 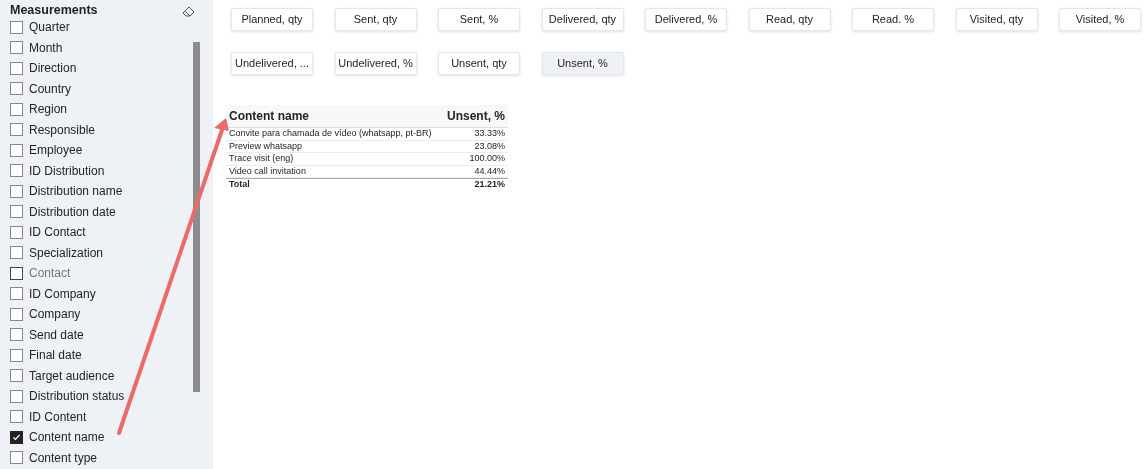 I want to click on table-cell-text: Trace visit (eng), so click(x=261, y=158).